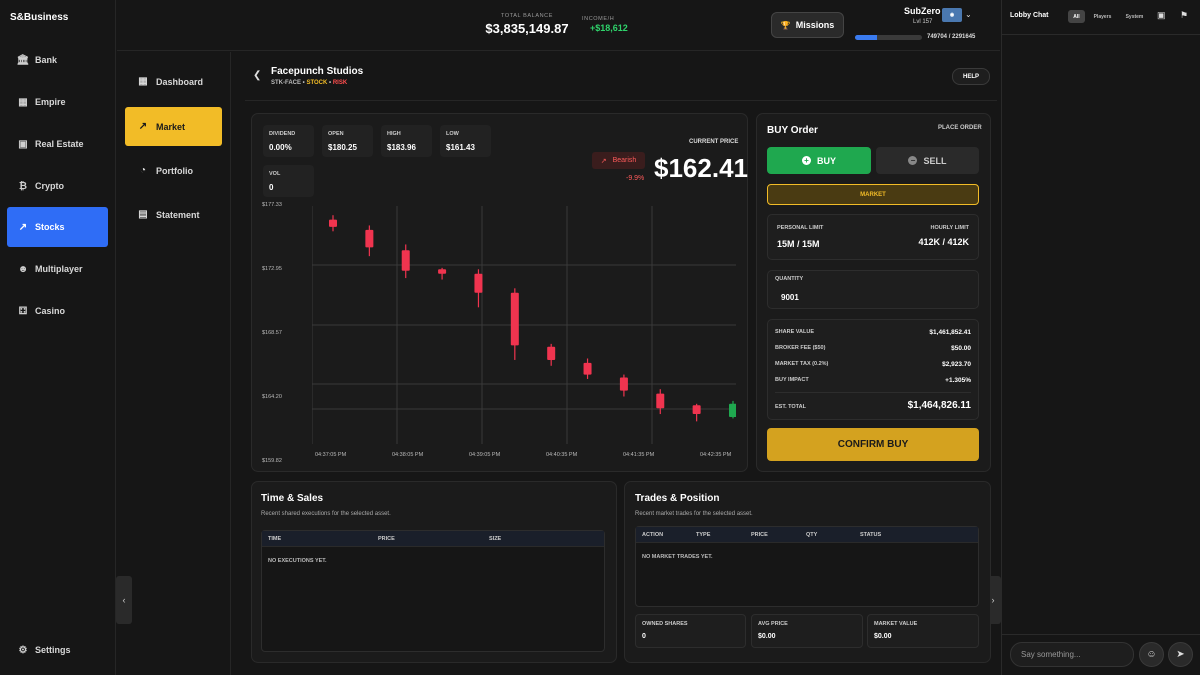  What do you see at coordinates (143, 170) in the screenshot?
I see `pie-chart-icon: ◔` at bounding box center [143, 170].